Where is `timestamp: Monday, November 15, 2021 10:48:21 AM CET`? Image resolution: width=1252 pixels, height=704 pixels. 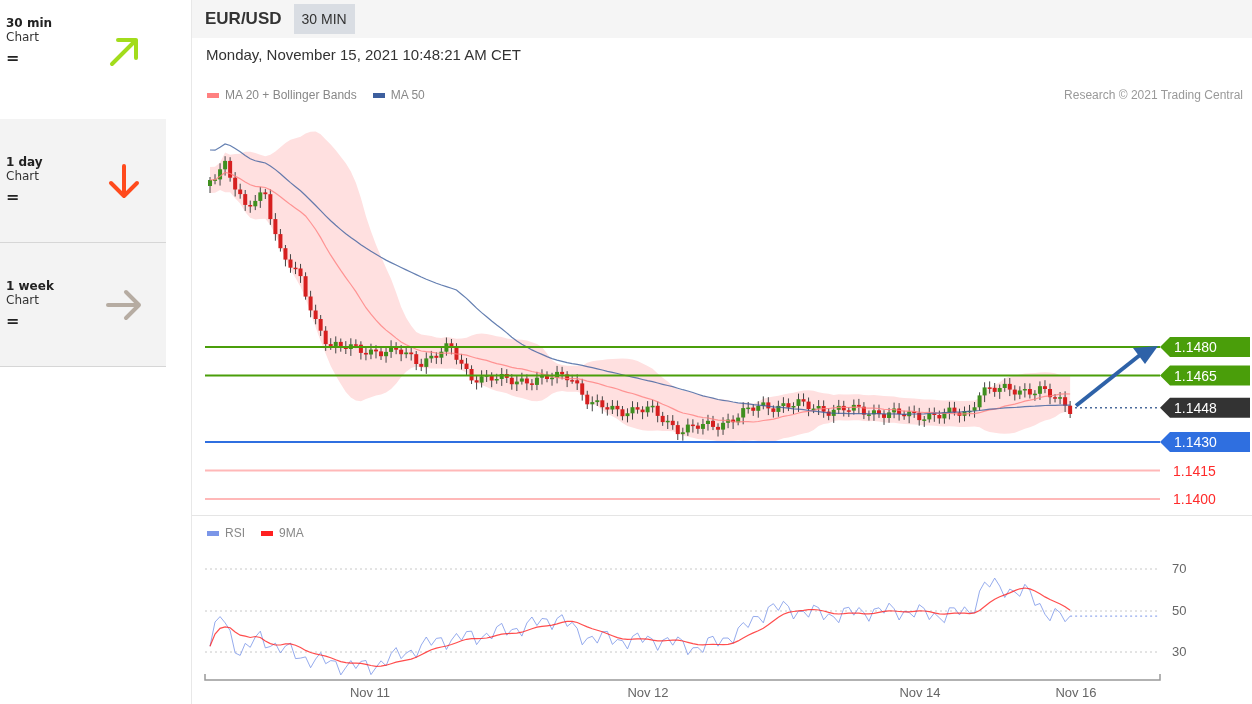 timestamp: Monday, November 15, 2021 10:48:21 AM CET is located at coordinates (363, 55).